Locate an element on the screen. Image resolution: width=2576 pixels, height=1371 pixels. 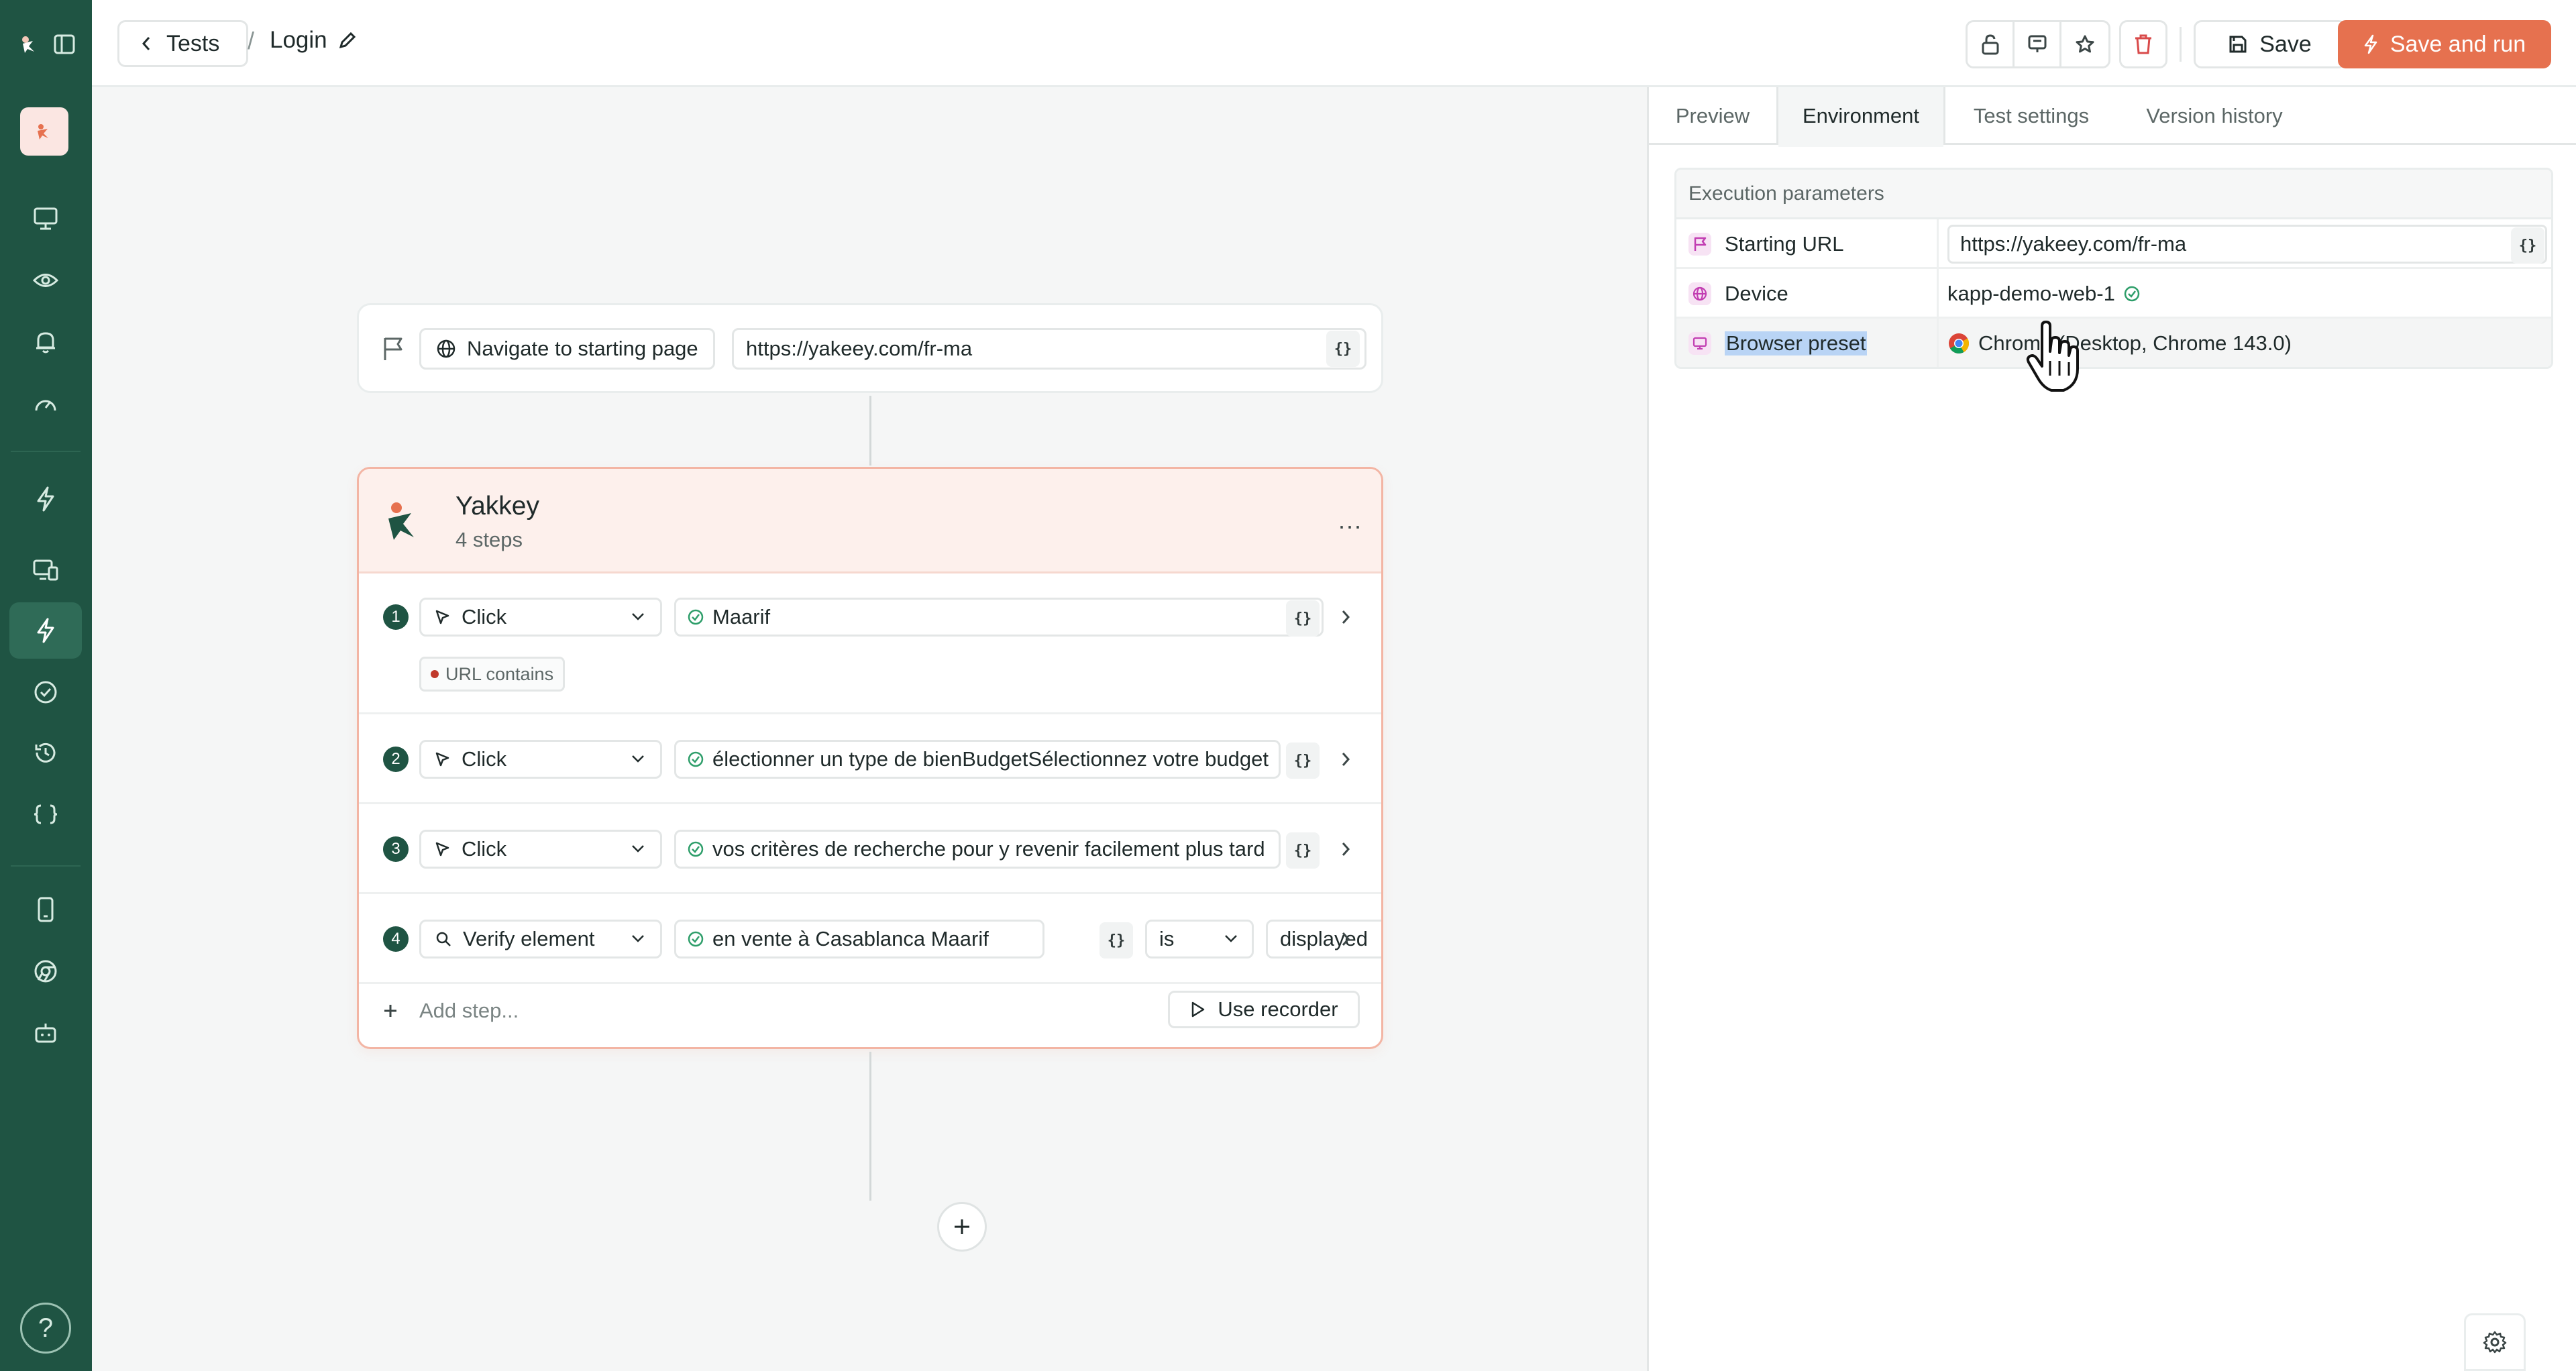
hand-cursor-icon is located at coordinates (2052, 356).